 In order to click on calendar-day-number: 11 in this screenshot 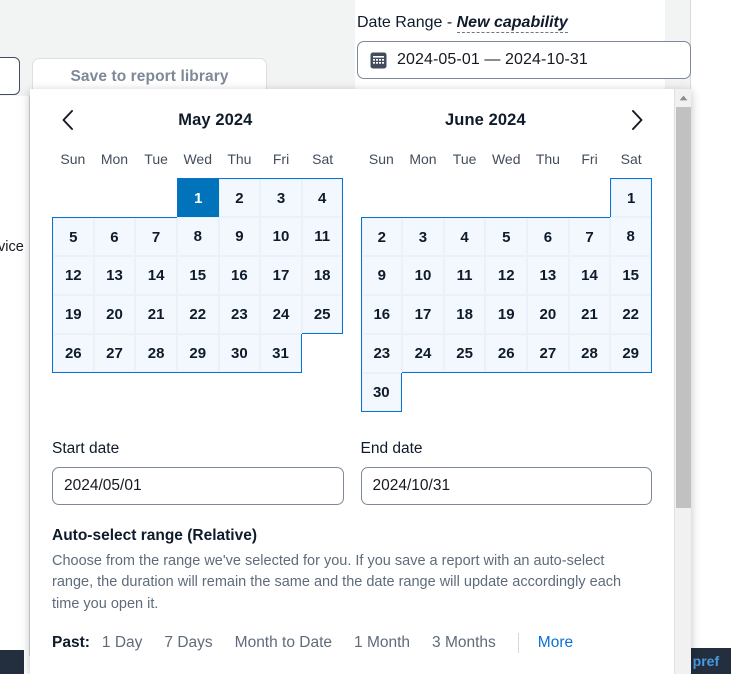, I will do `click(322, 236)`.